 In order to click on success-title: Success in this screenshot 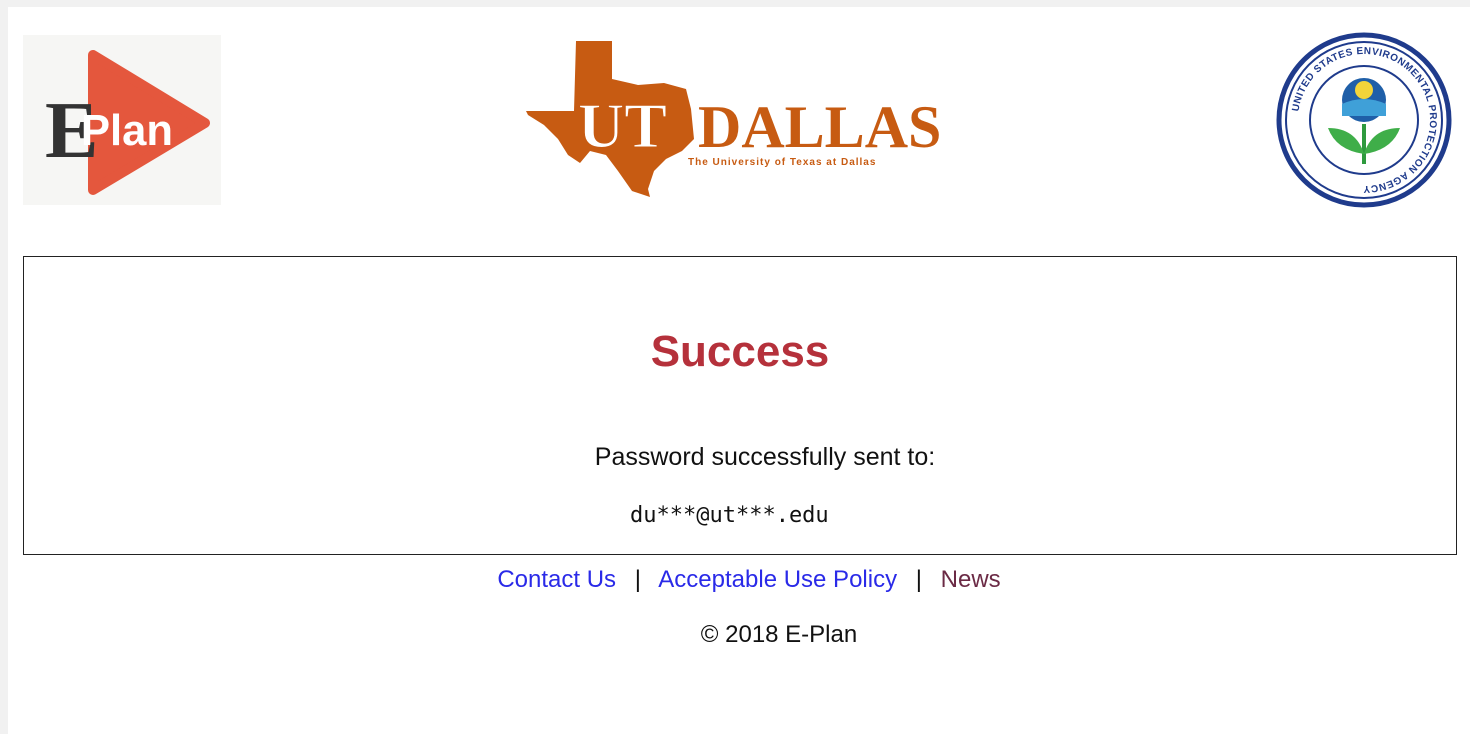, I will do `click(740, 351)`.